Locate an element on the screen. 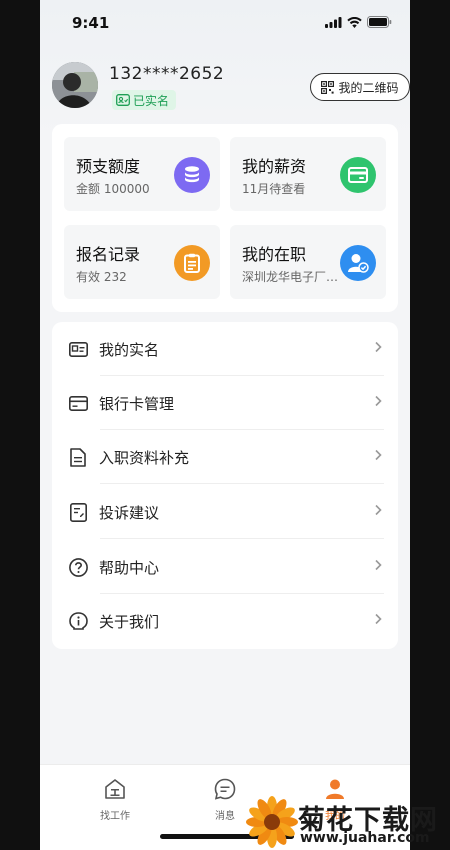  watermark: 菊花下载网 www.juahar.com is located at coordinates (346, 821).